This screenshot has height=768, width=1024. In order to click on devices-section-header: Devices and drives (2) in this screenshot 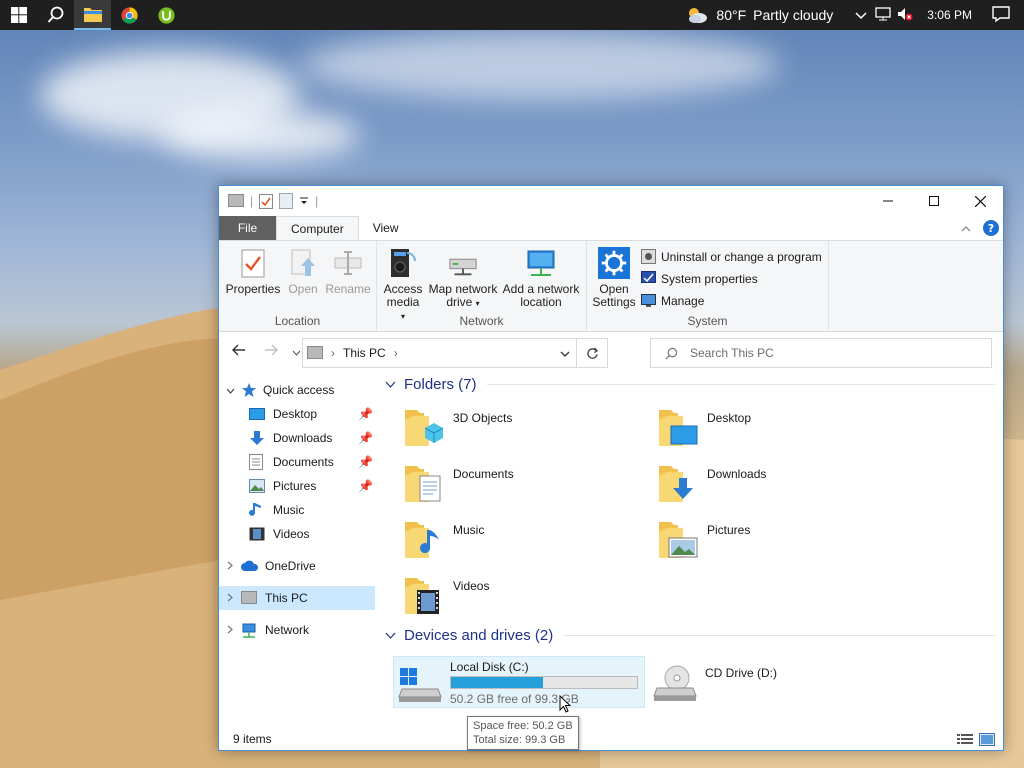, I will do `click(690, 635)`.